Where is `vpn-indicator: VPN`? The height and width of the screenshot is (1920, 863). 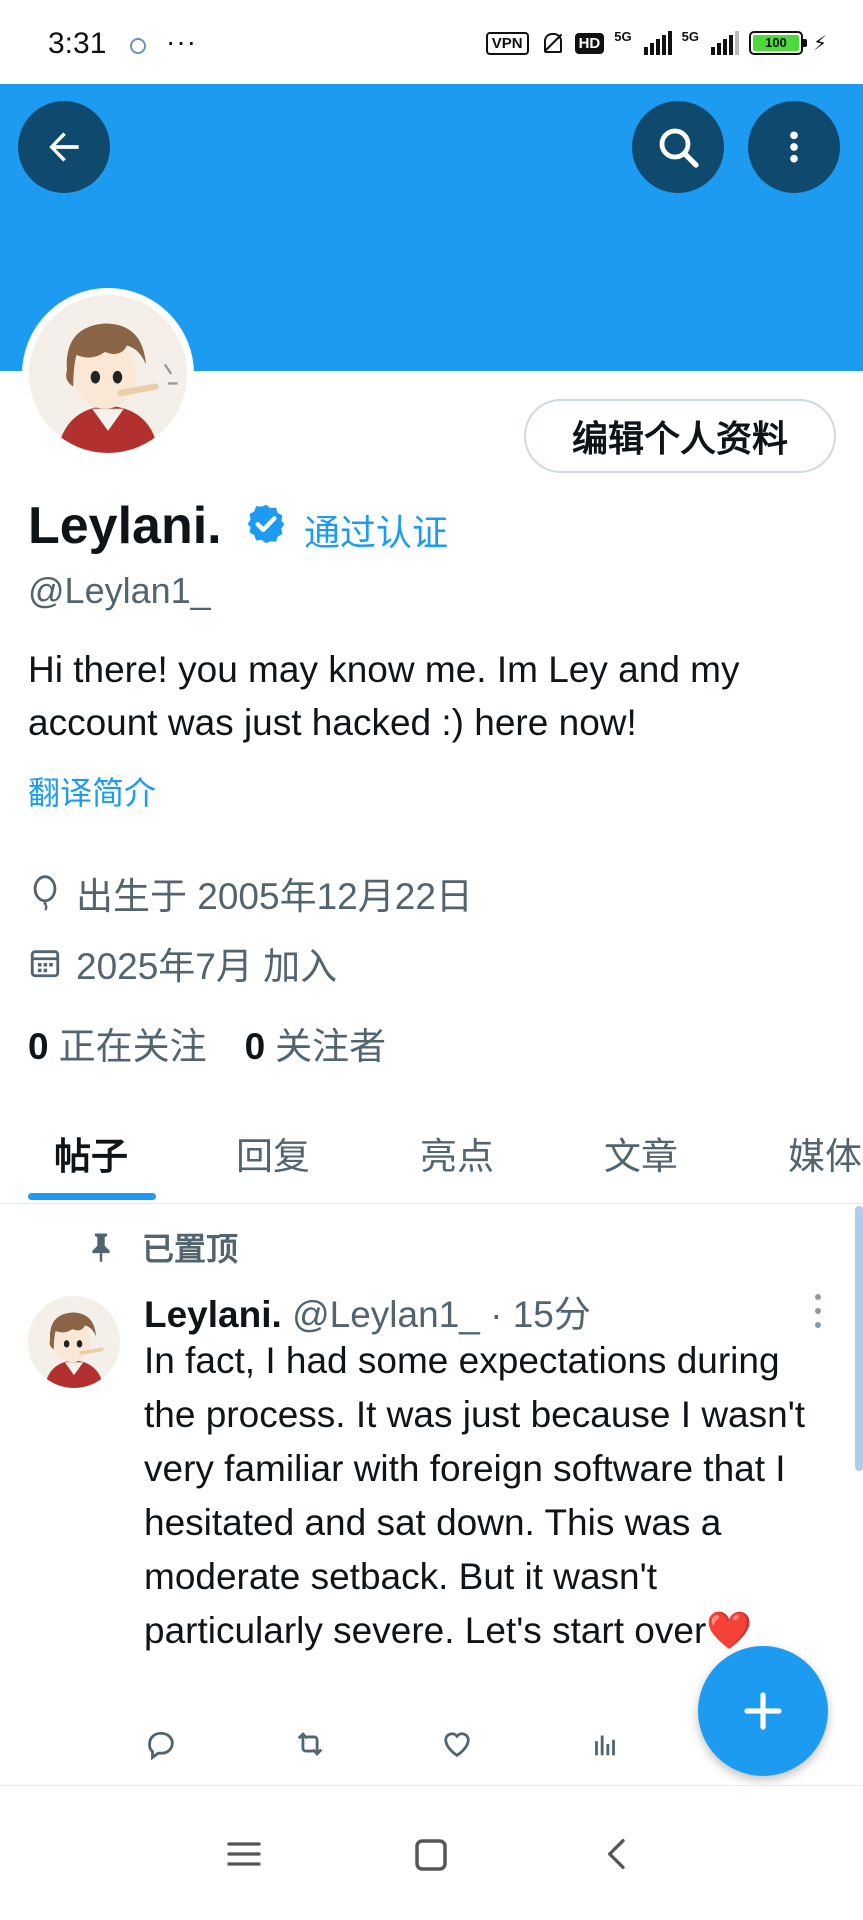
vpn-indicator: VPN is located at coordinates (507, 43).